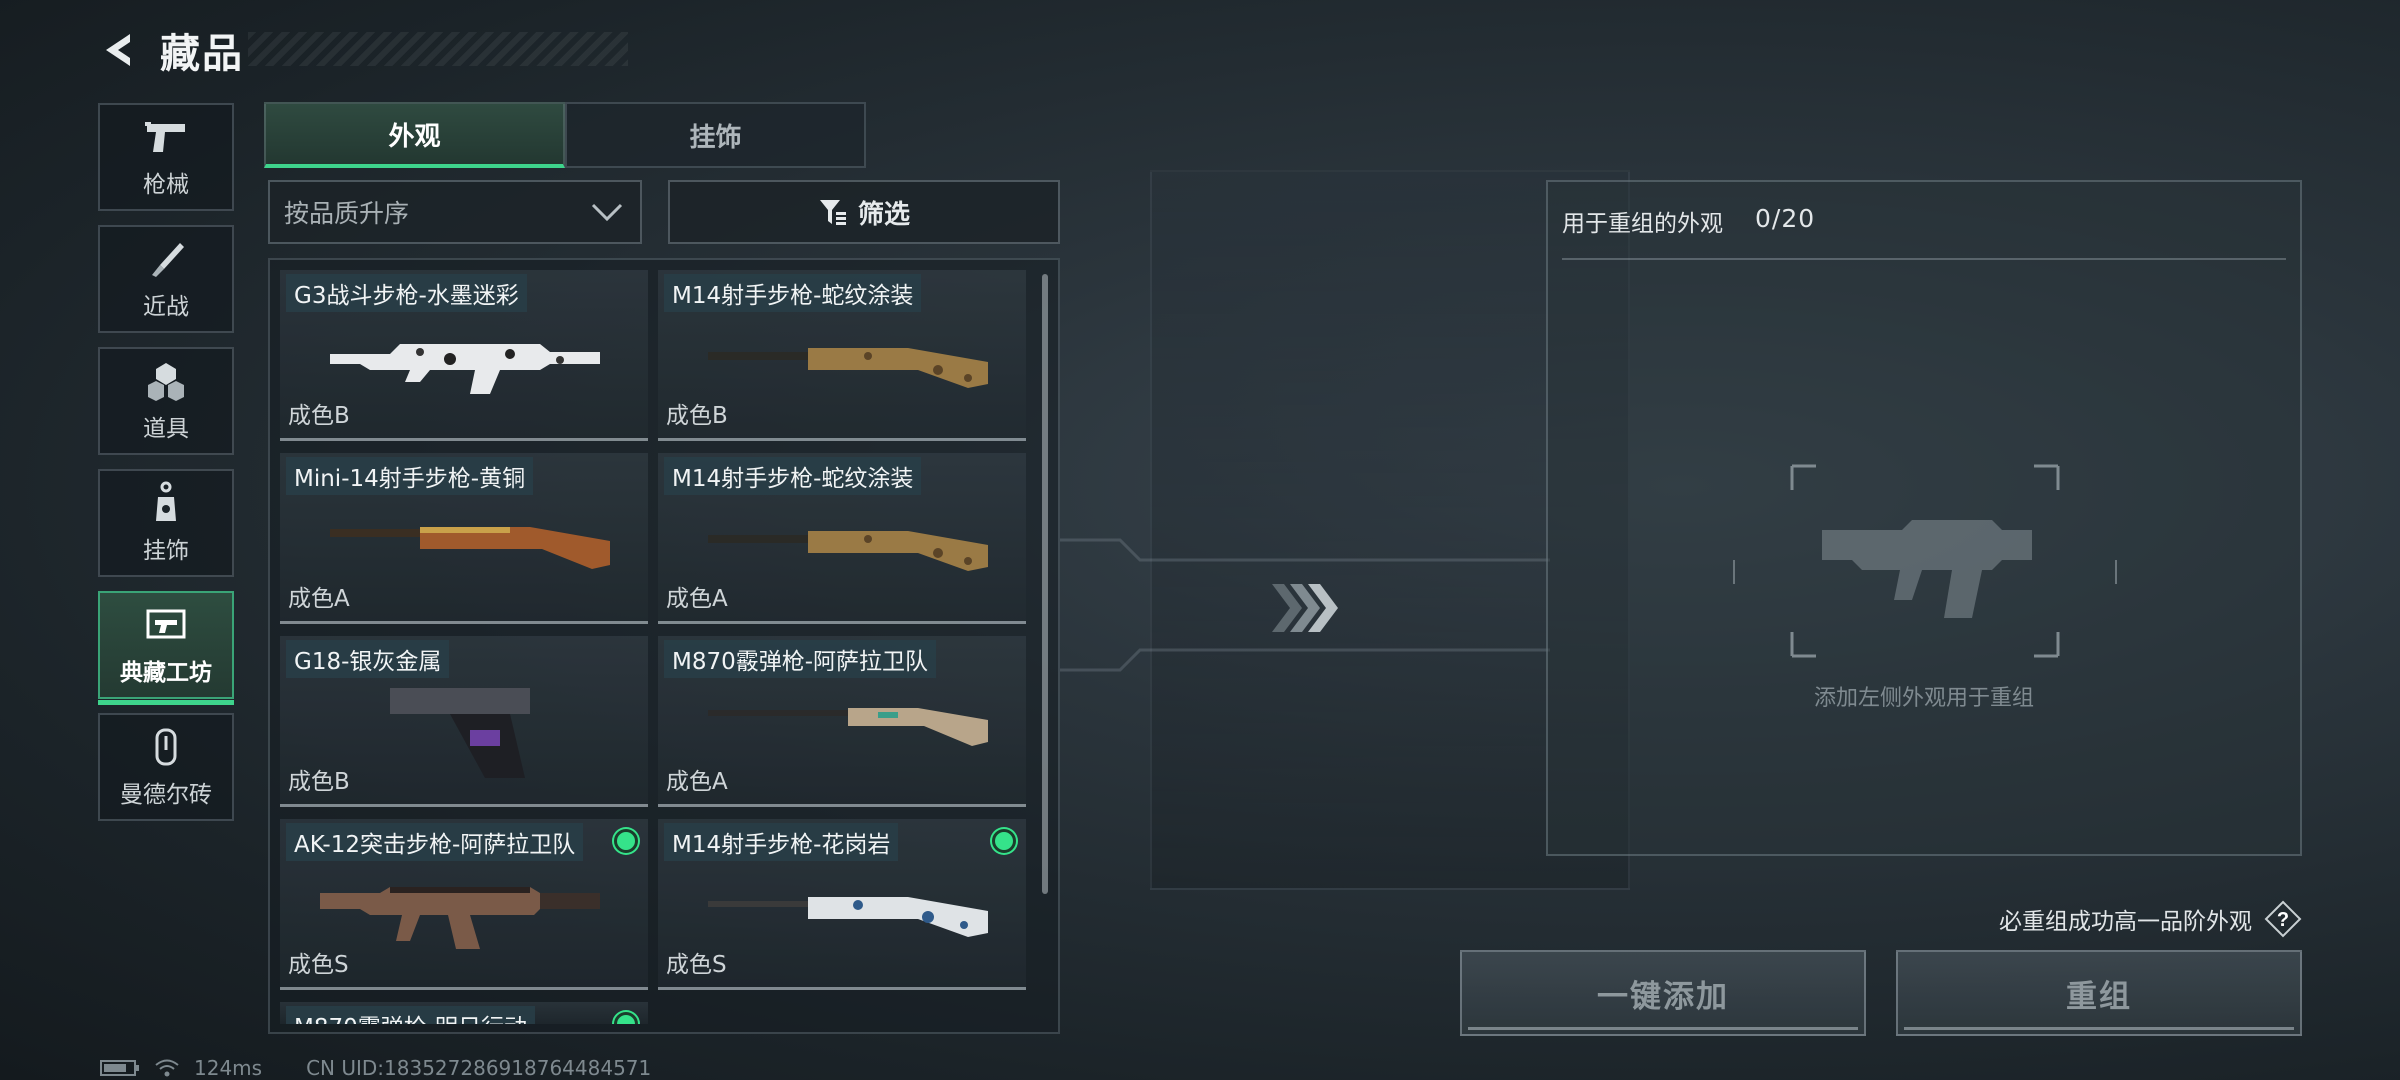 The image size is (2400, 1080). What do you see at coordinates (166, 795) in the screenshot?
I see `sidebar-item-label: 曼德尔砖` at bounding box center [166, 795].